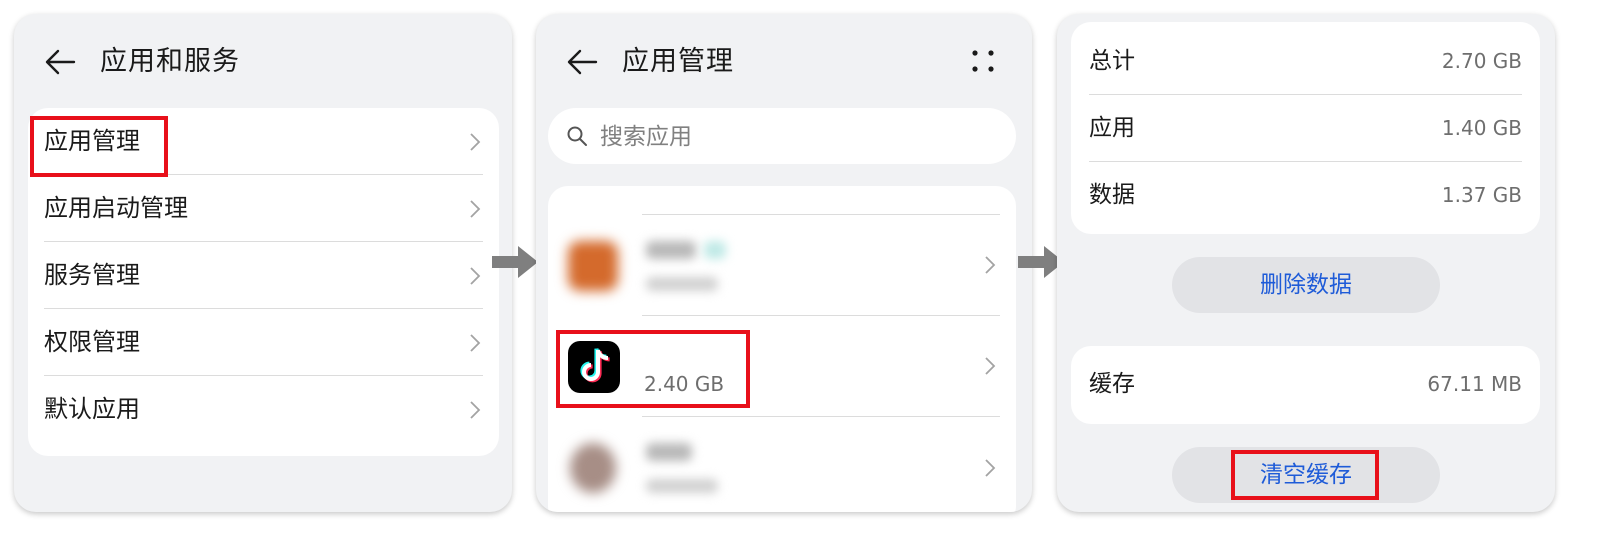  Describe the element at coordinates (795, 137) in the screenshot. I see `search-input` at that location.